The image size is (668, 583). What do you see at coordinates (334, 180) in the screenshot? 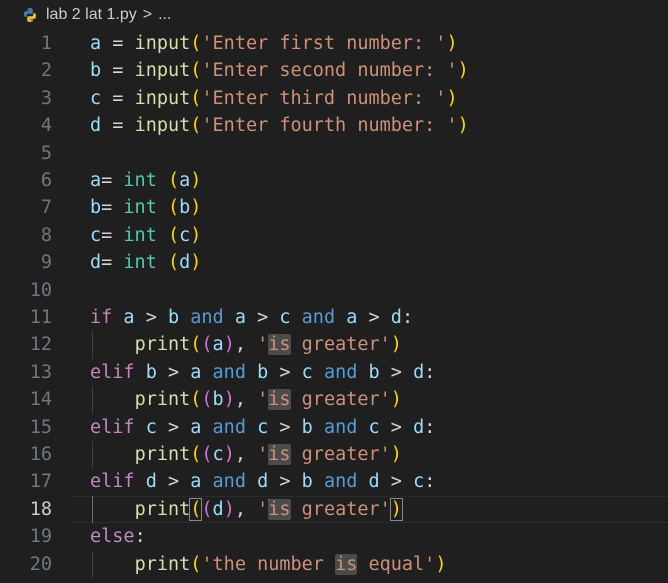
I see `code-line: 6 a= int (a)` at bounding box center [334, 180].